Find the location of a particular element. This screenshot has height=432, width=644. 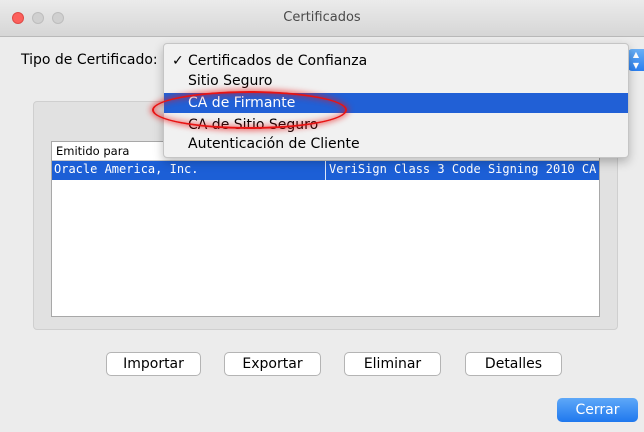

details-button: Detalles is located at coordinates (513, 364).